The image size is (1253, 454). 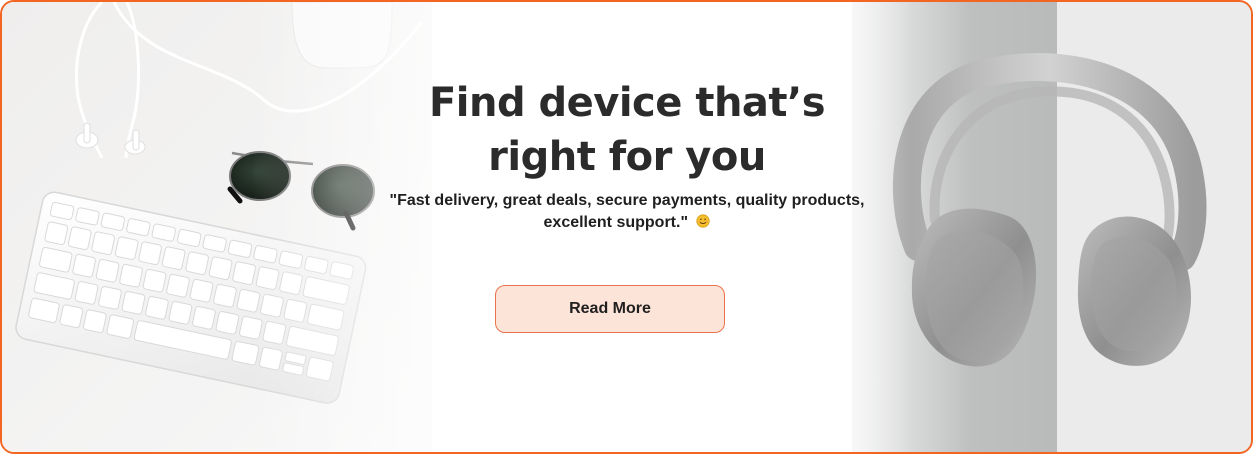 I want to click on tagline-line-2: excellent support.", so click(x=627, y=223).